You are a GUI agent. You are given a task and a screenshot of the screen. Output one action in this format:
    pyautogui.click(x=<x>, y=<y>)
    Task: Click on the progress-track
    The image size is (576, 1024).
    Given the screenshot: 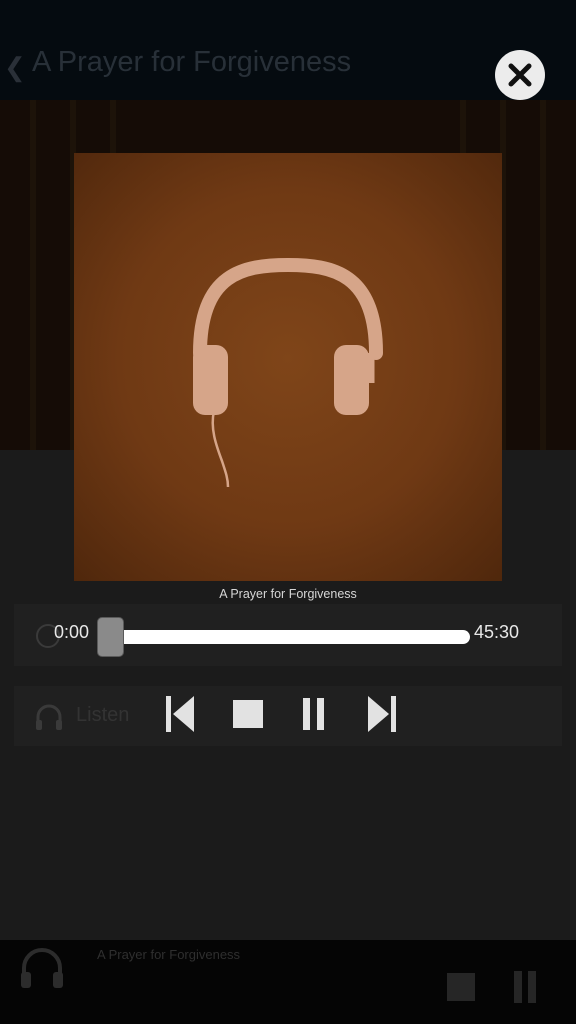 What is the action you would take?
    pyautogui.click(x=286, y=637)
    